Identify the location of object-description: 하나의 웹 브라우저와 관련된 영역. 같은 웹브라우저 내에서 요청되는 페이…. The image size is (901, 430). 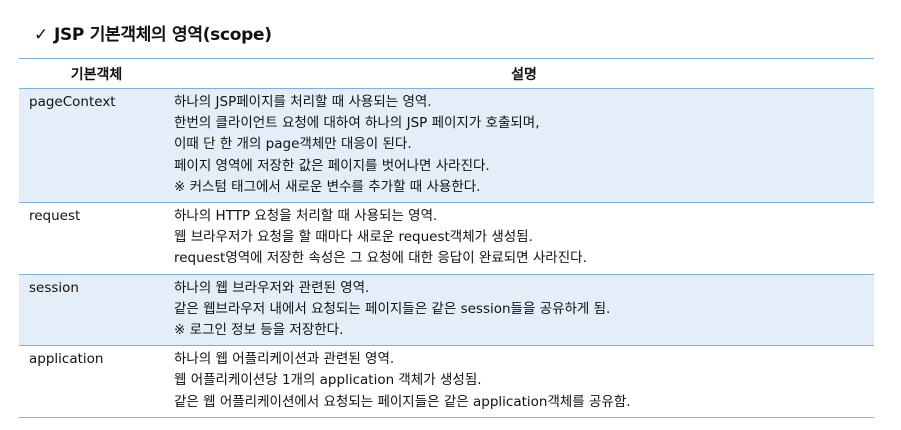
(524, 310).